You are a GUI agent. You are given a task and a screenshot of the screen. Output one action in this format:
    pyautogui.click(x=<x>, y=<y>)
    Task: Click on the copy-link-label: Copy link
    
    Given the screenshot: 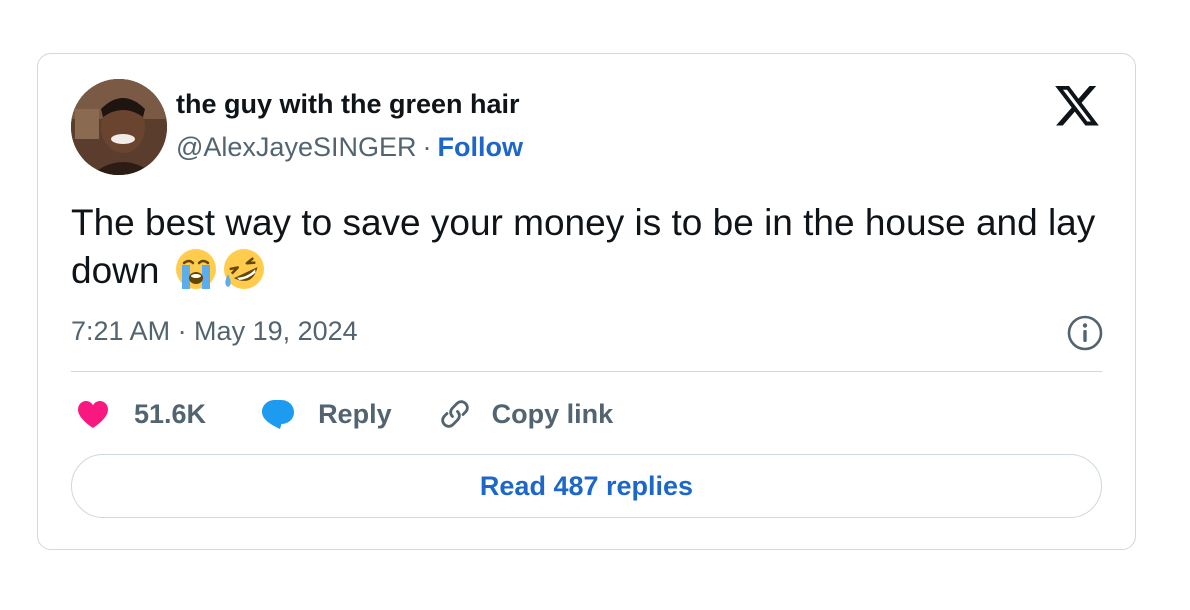 What is the action you would take?
    pyautogui.click(x=552, y=413)
    